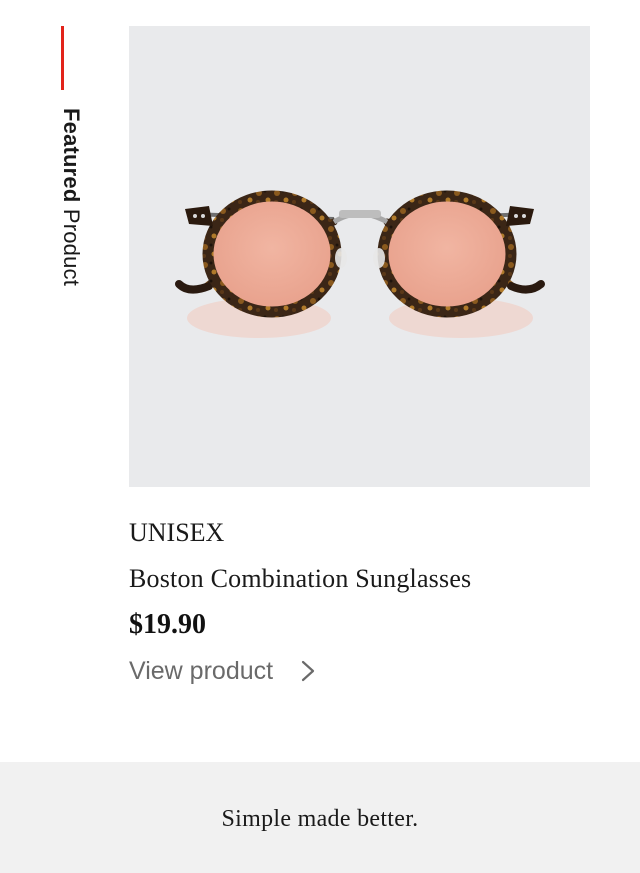  What do you see at coordinates (369, 579) in the screenshot?
I see `product-name: Boston Combination Sunglasses` at bounding box center [369, 579].